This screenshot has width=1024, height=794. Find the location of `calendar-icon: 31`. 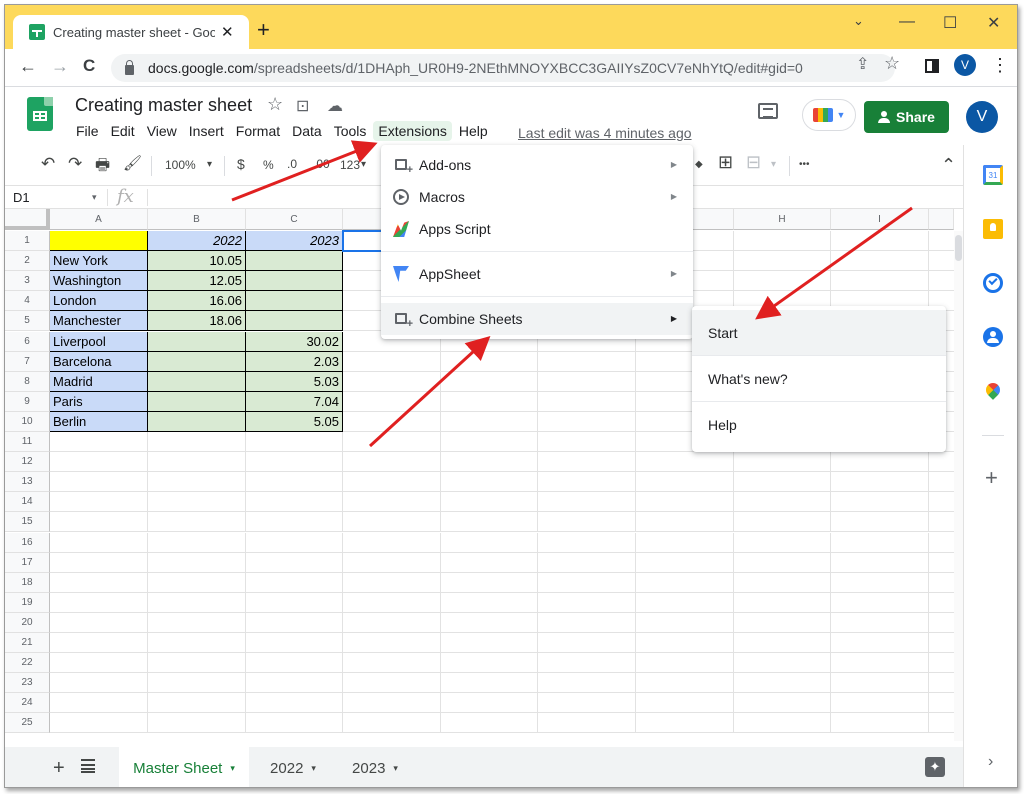

calendar-icon: 31 is located at coordinates (993, 175).